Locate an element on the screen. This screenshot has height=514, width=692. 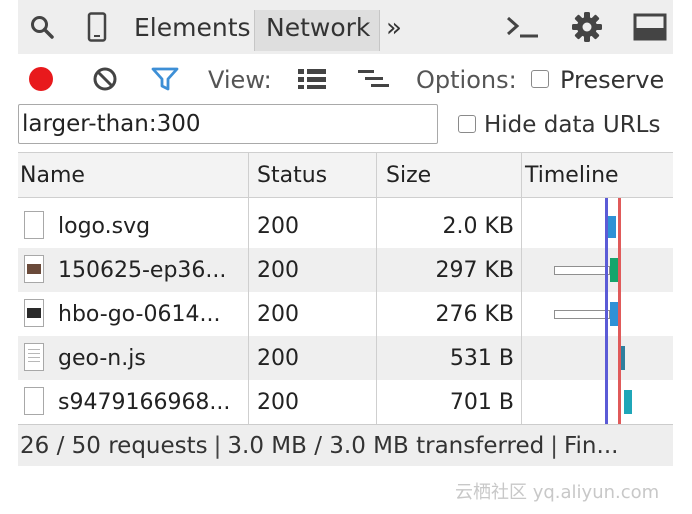
overview-button is located at coordinates (374, 79).